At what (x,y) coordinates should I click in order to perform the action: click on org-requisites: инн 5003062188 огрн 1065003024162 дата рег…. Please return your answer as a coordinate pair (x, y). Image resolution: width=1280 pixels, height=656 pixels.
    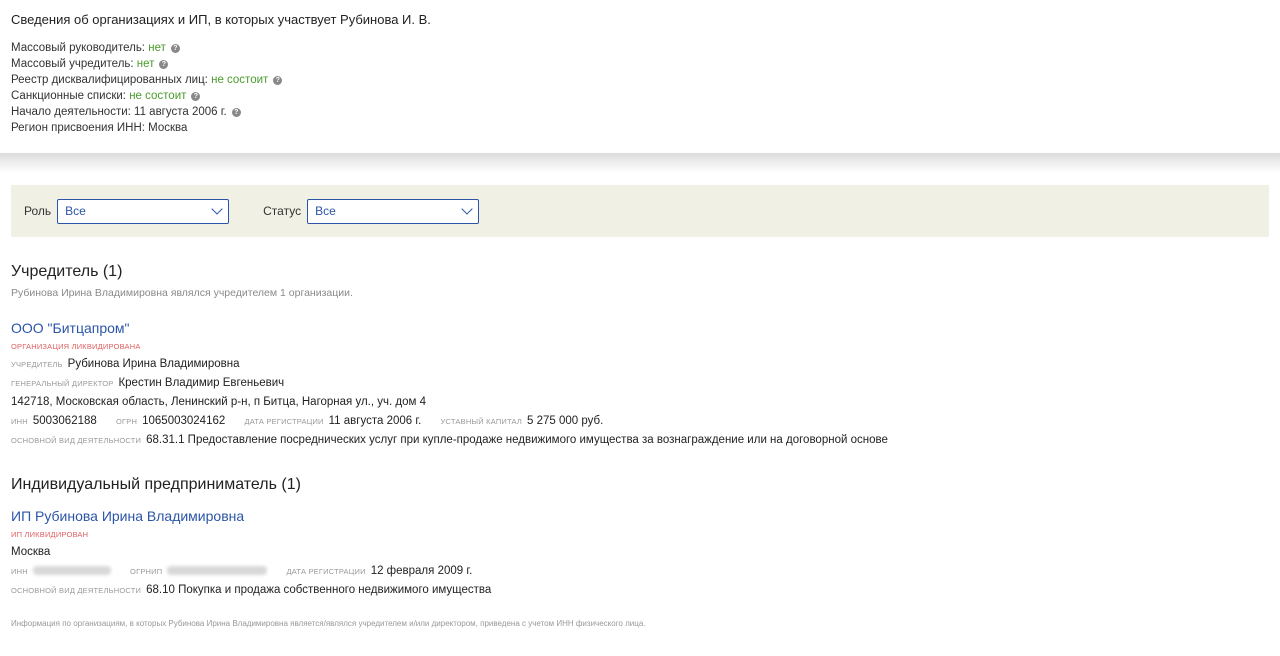
    Looking at the image, I should click on (307, 421).